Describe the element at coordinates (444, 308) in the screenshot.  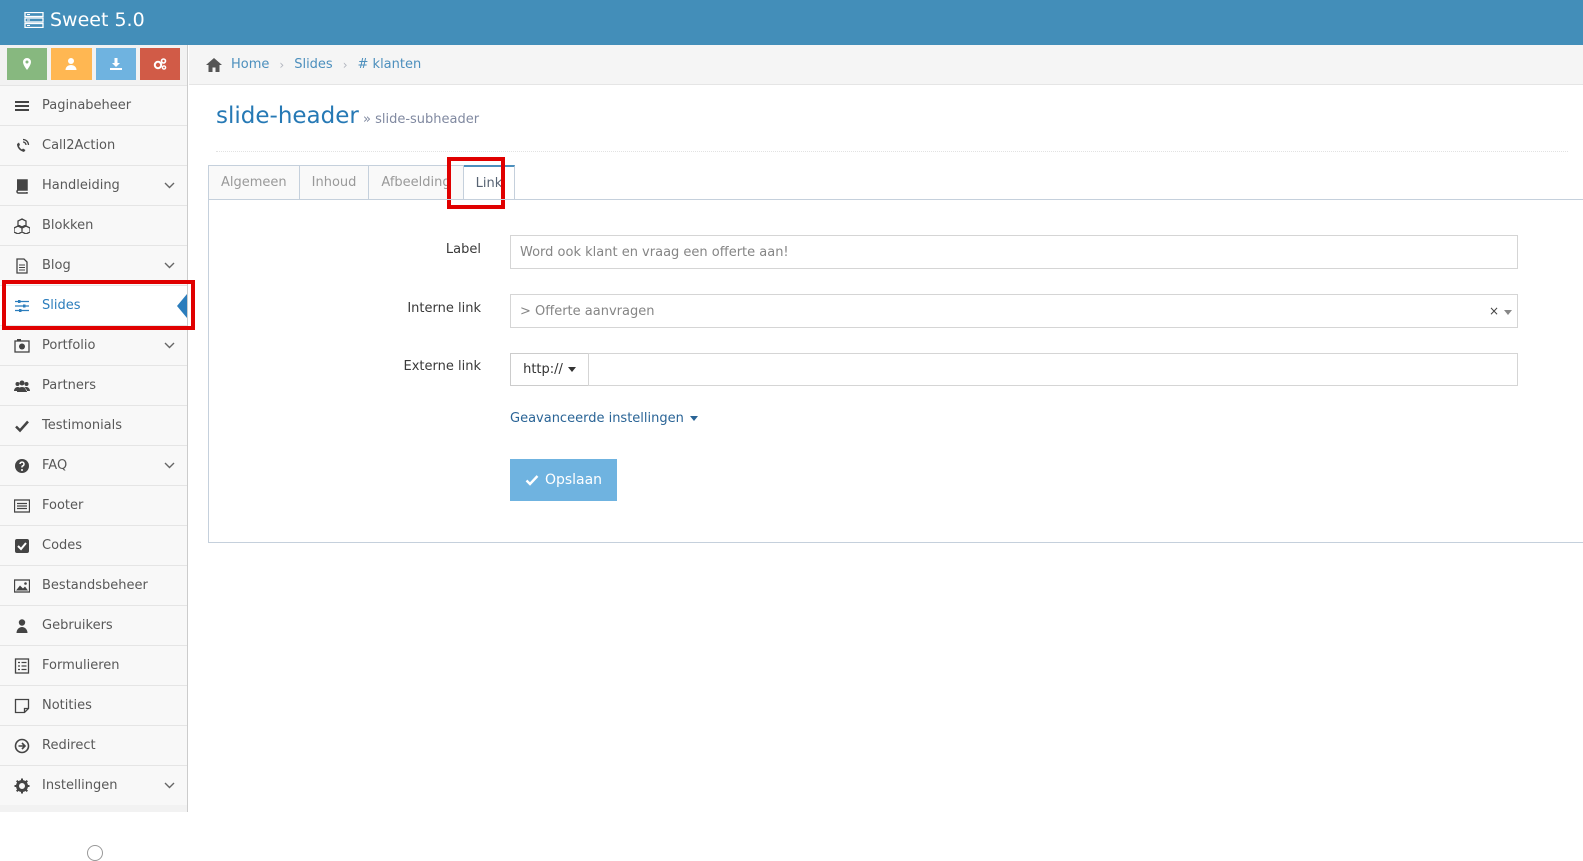
I see `internal-link-label: Interne link` at that location.